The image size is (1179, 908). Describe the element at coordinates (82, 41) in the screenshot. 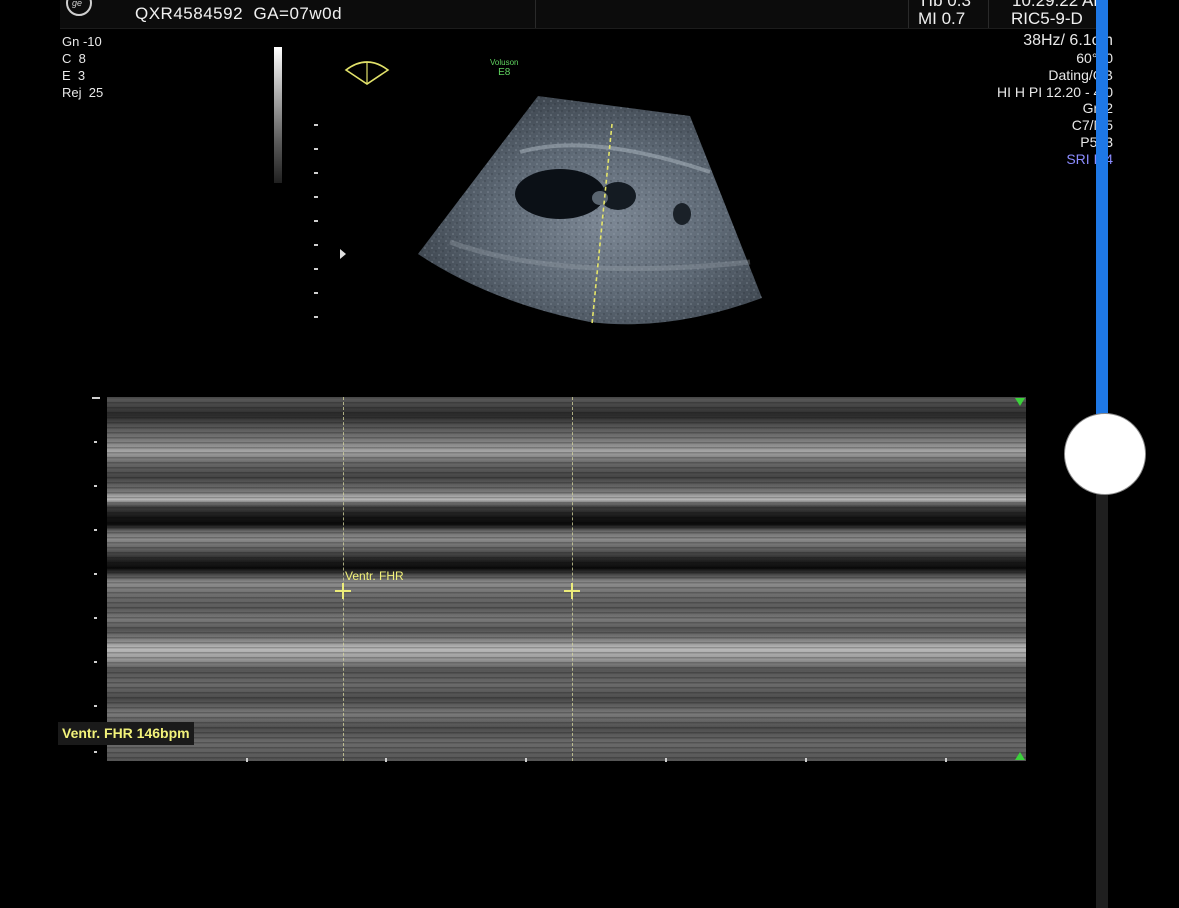

I see `param-gain: Gn -10` at that location.